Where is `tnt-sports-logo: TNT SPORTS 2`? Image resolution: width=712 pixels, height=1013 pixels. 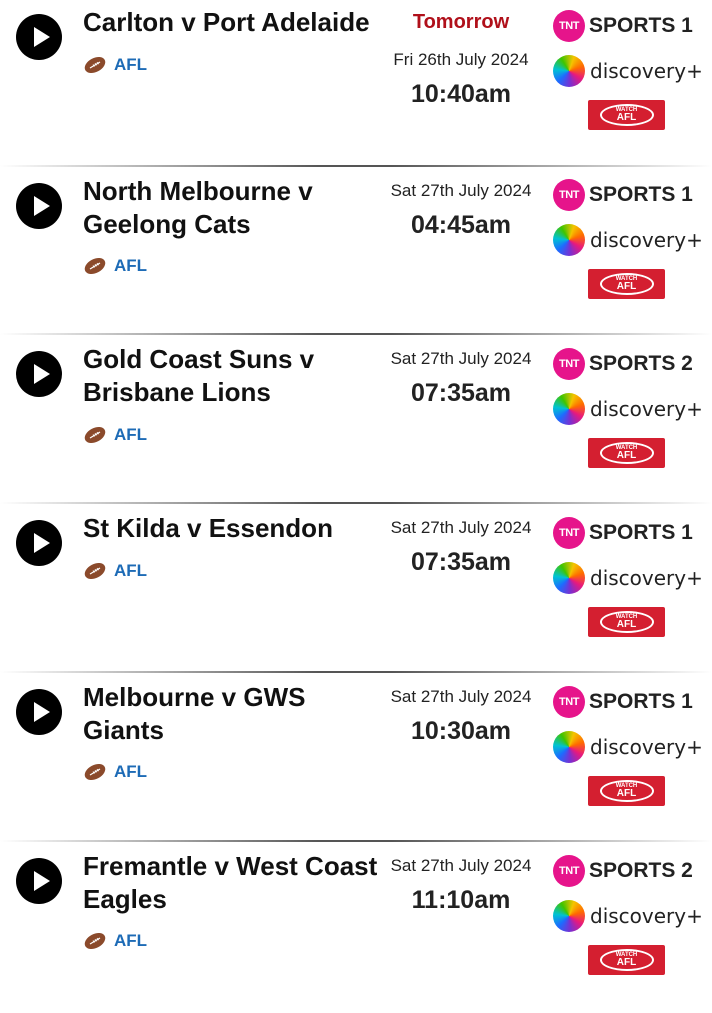
tnt-sports-logo: TNT SPORTS 2 is located at coordinates (629, 871).